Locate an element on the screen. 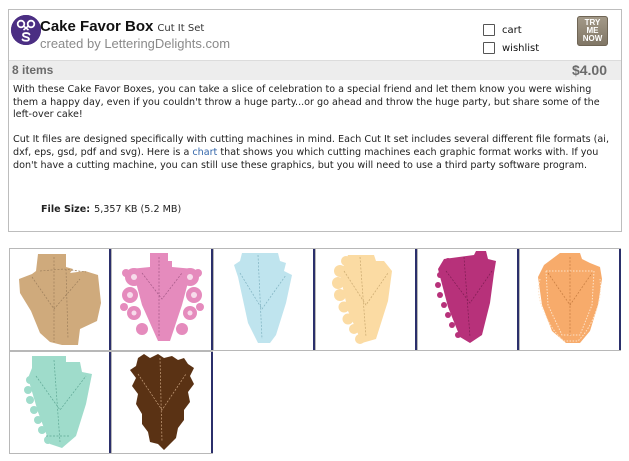  product-subtitle: Cut It Set is located at coordinates (181, 28).